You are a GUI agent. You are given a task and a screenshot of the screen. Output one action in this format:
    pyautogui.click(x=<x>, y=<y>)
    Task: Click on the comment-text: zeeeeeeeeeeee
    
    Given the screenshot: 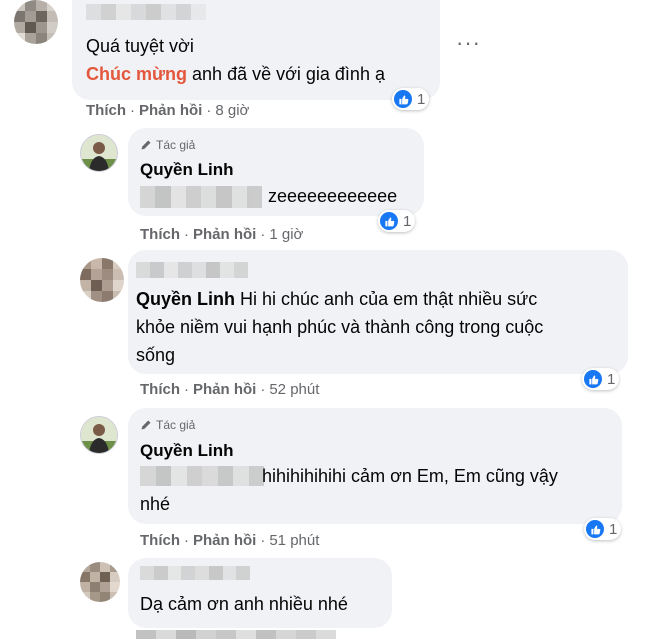 What is the action you would take?
    pyautogui.click(x=333, y=196)
    